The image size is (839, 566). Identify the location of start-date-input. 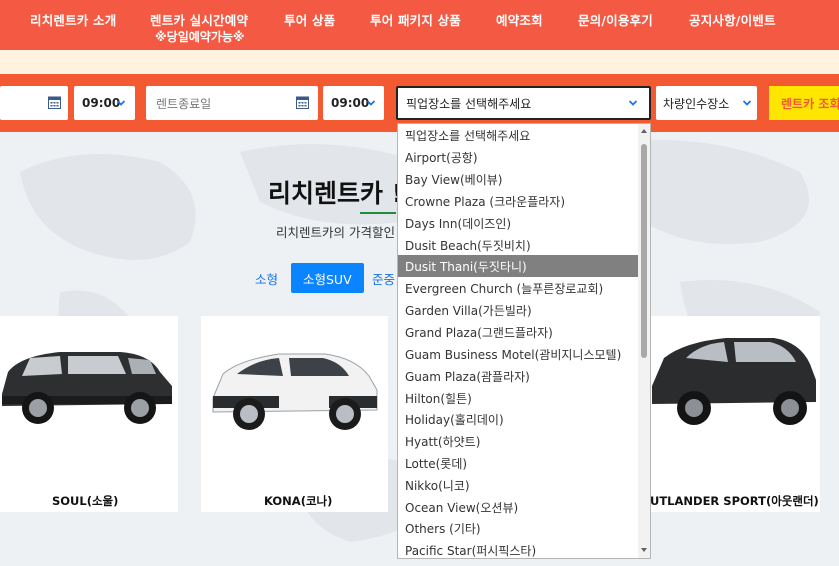
(34, 103).